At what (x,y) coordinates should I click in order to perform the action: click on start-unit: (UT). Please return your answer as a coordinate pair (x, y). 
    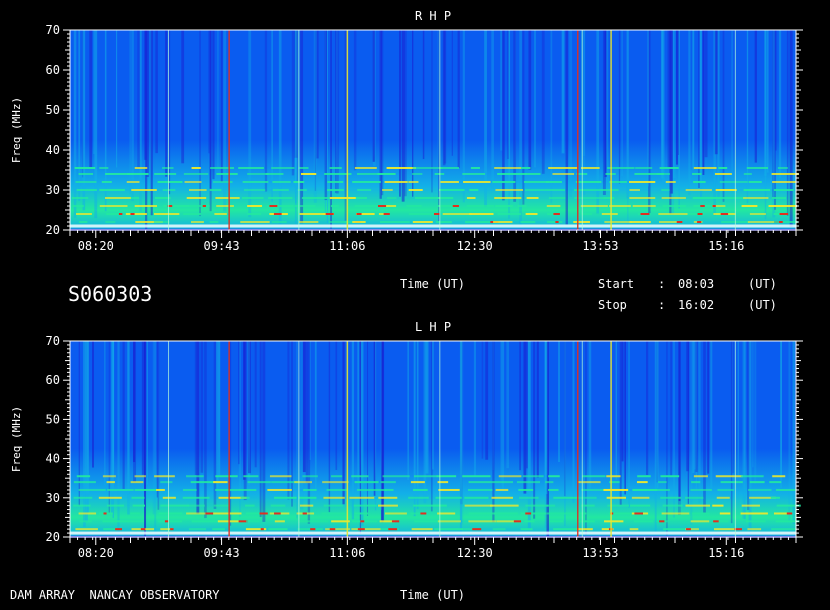
    Looking at the image, I should click on (762, 284).